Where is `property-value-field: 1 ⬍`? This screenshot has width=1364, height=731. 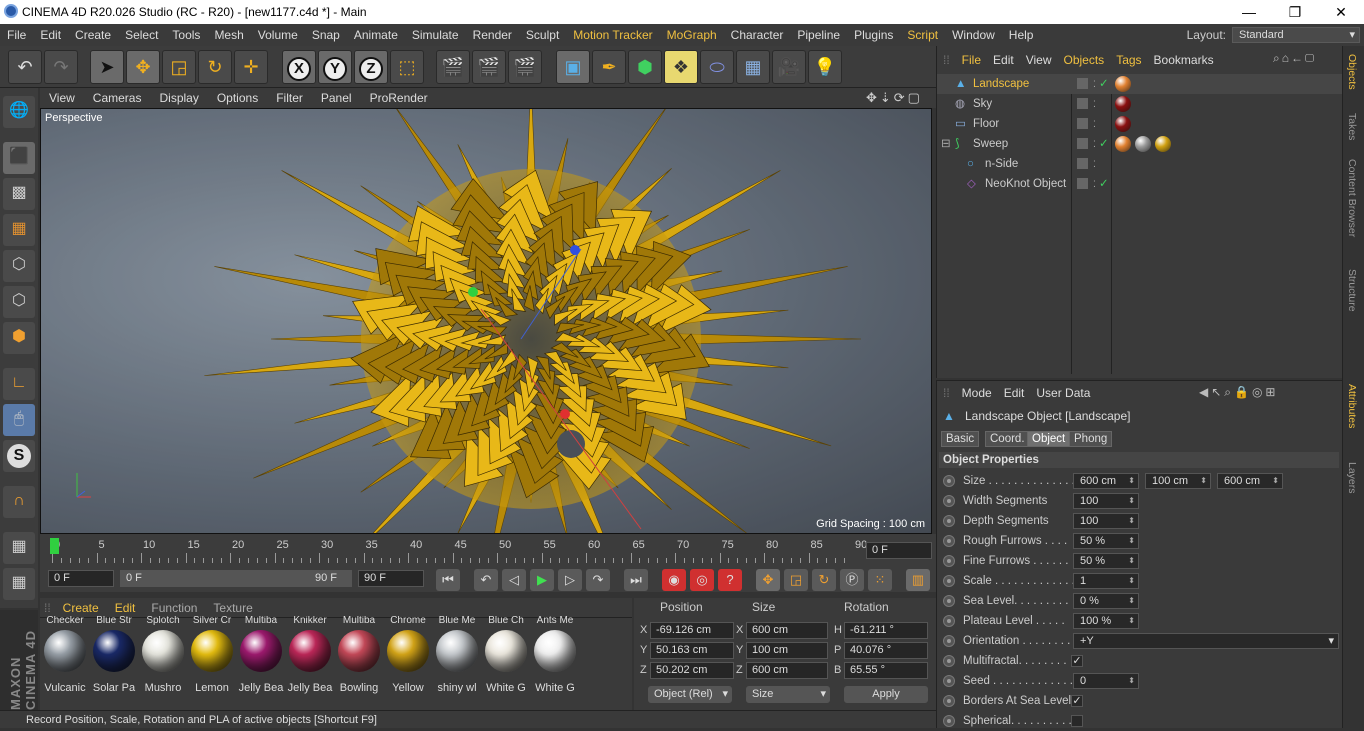
property-value-field: 1 ⬍ is located at coordinates (1106, 581).